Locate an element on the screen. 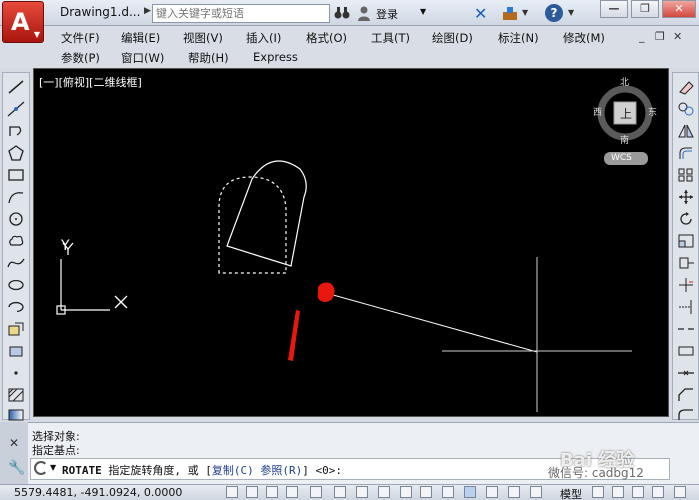  extend-icon is located at coordinates (686, 307).